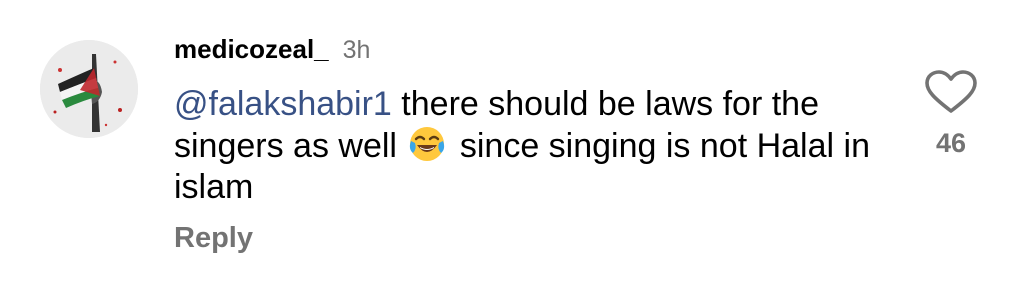  Describe the element at coordinates (283, 104) in the screenshot. I see `mention-link: @falakshabir1` at that location.